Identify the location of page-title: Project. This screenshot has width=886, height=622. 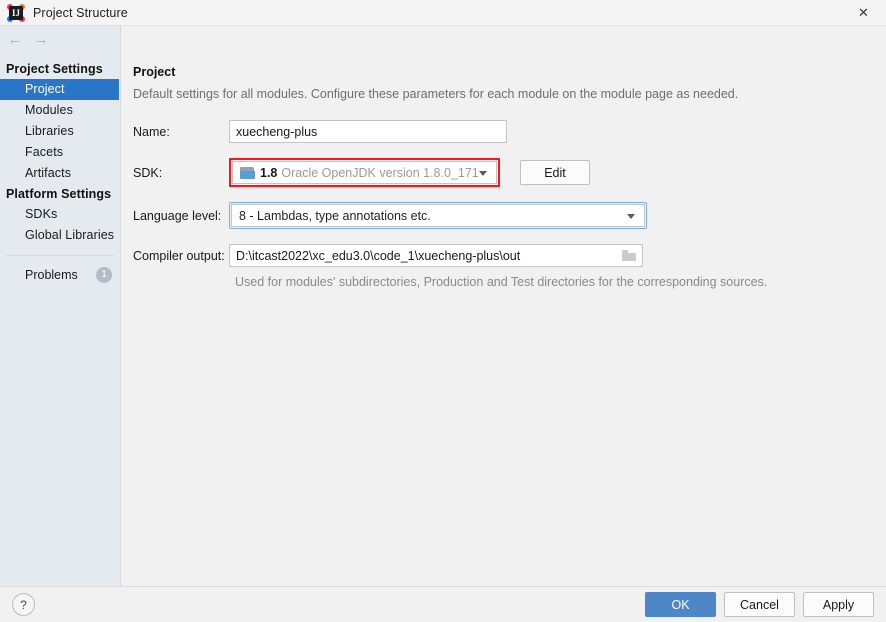
(154, 72).